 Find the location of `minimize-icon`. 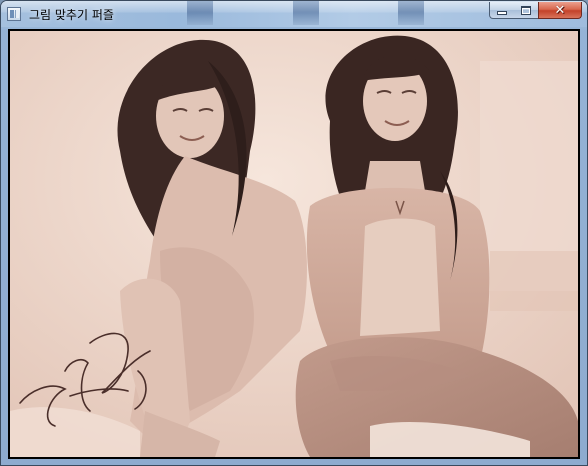

minimize-icon is located at coordinates (502, 13).